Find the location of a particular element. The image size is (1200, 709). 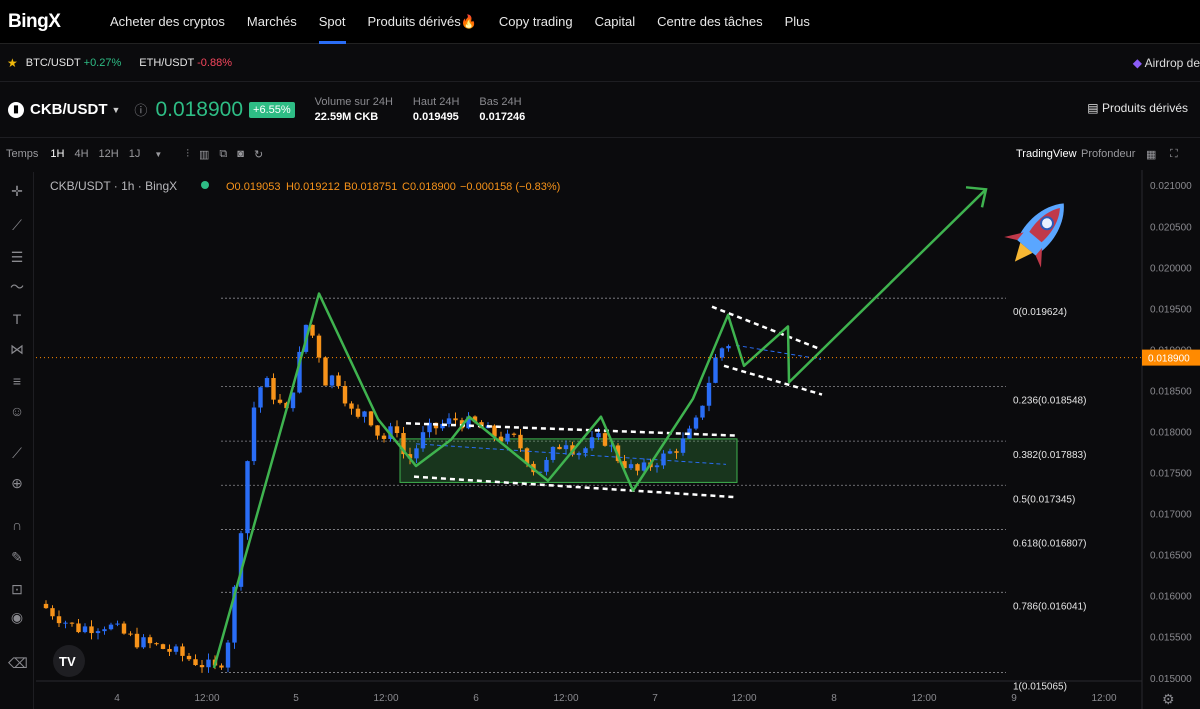

green-box is located at coordinates (568, 460).